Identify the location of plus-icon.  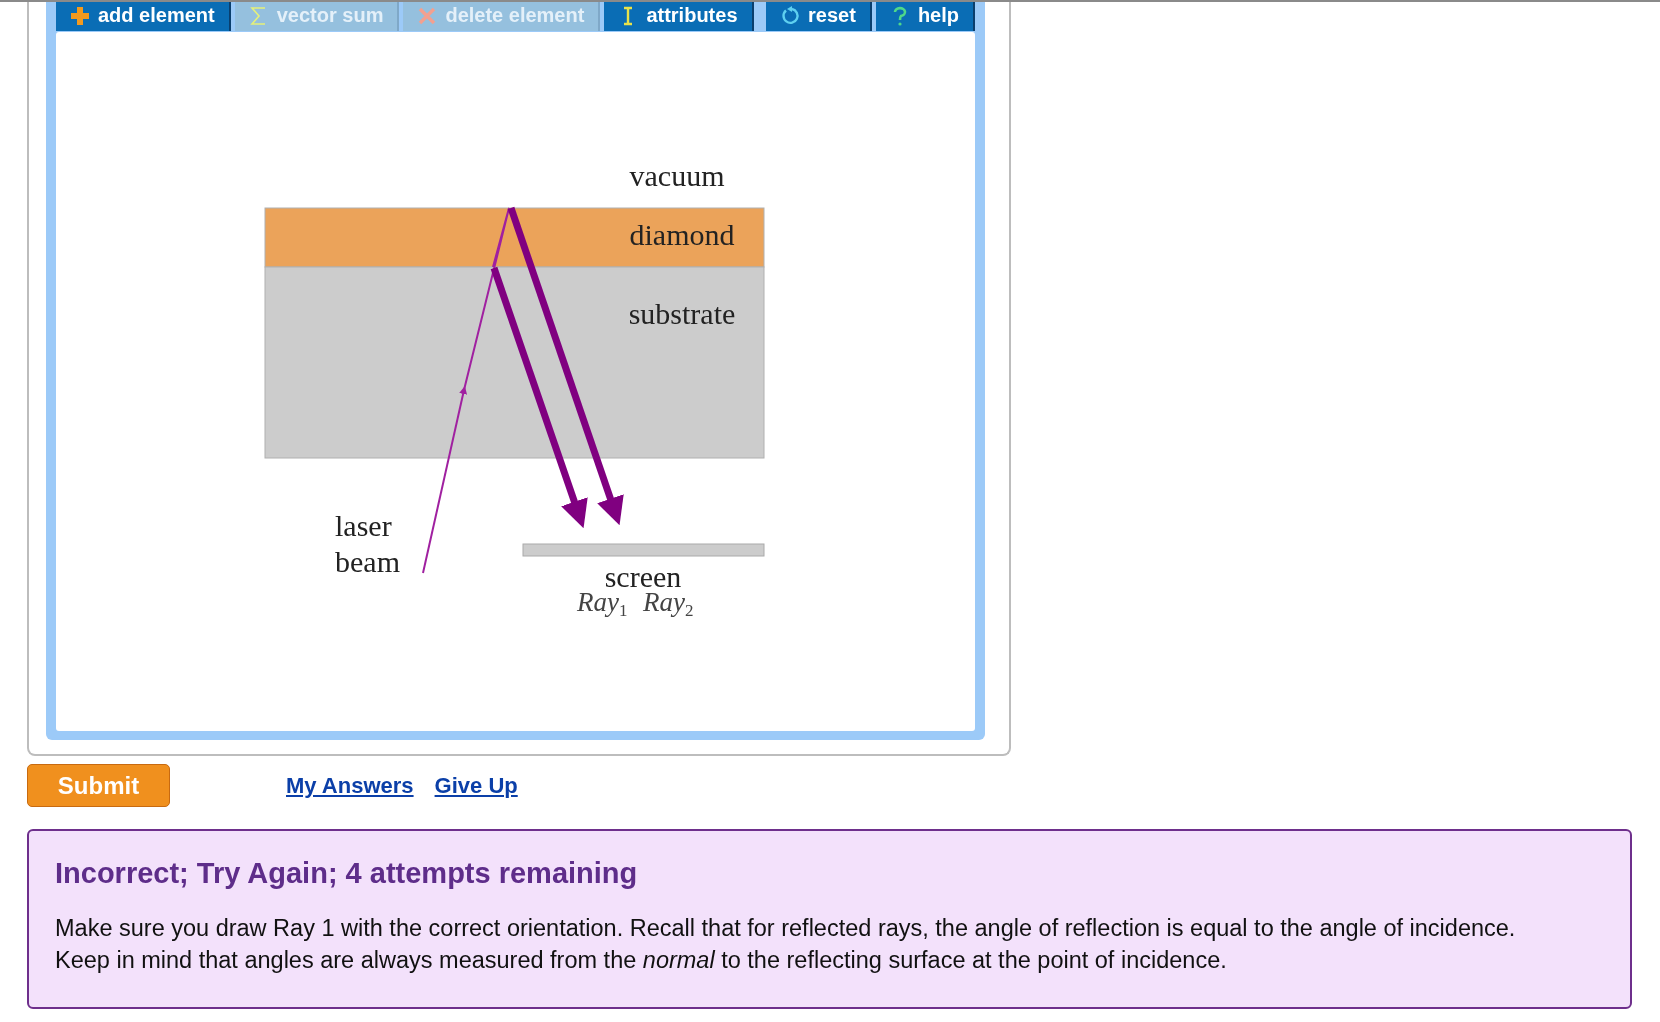
(80, 15).